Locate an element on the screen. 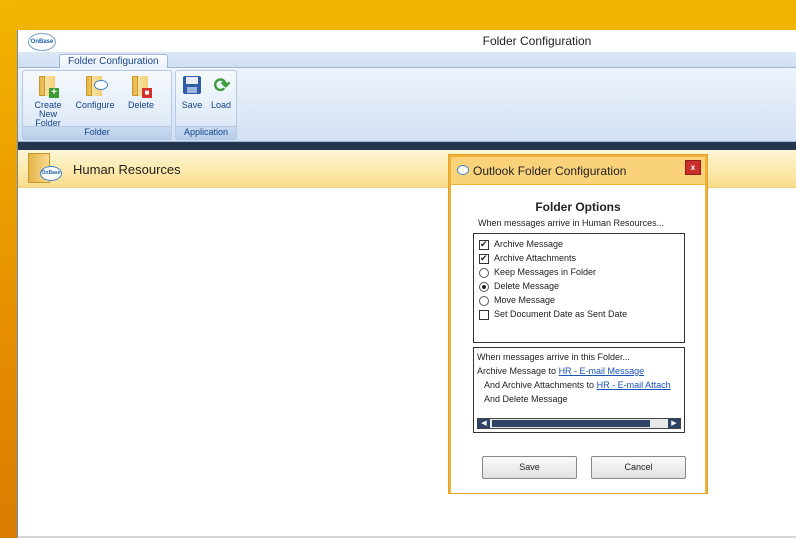 This screenshot has width=796, height=538. scroll-right-arrow-icon: ▶ is located at coordinates (674, 423).